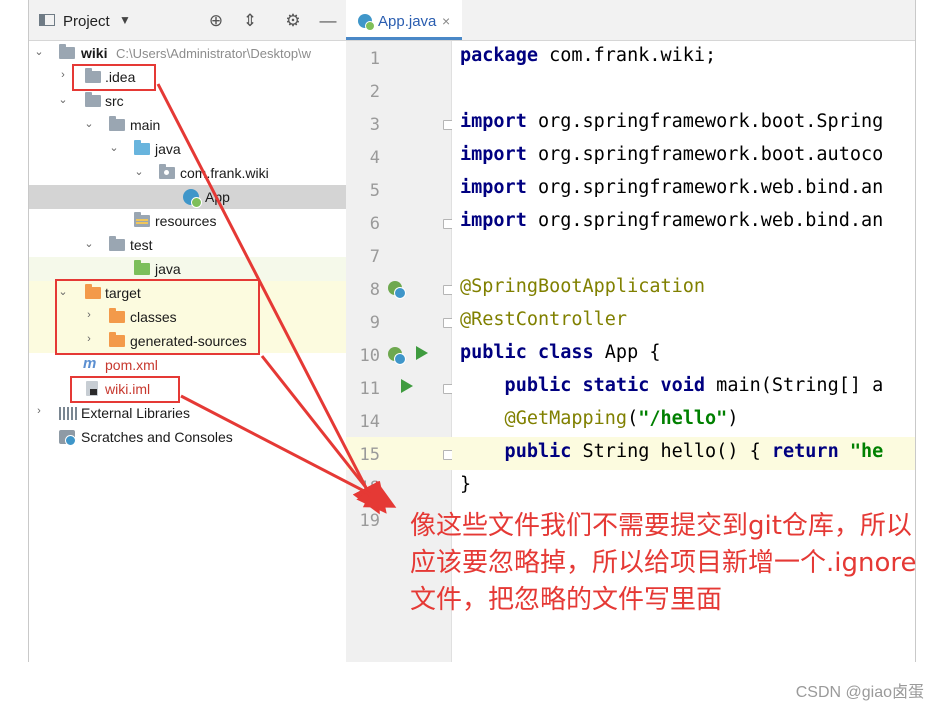 The image size is (938, 708). What do you see at coordinates (323, 434) in the screenshot?
I see `arrow-from-target` at bounding box center [323, 434].